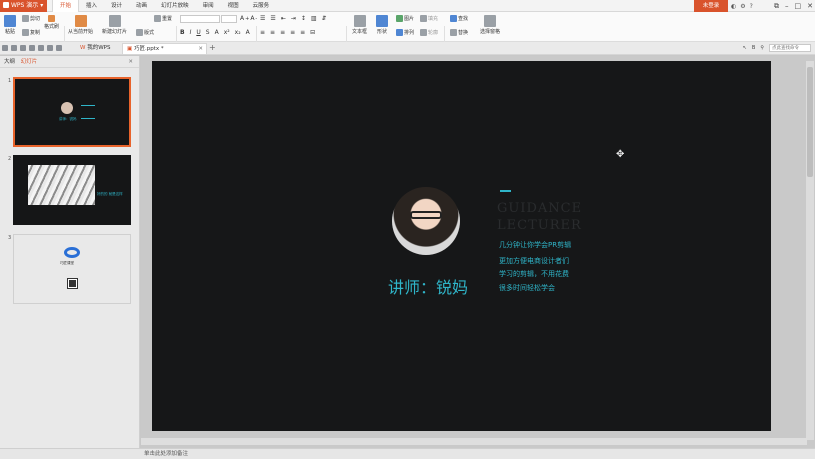  Describe the element at coordinates (31, 18) in the screenshot. I see `cut-button: 剪切` at that location.